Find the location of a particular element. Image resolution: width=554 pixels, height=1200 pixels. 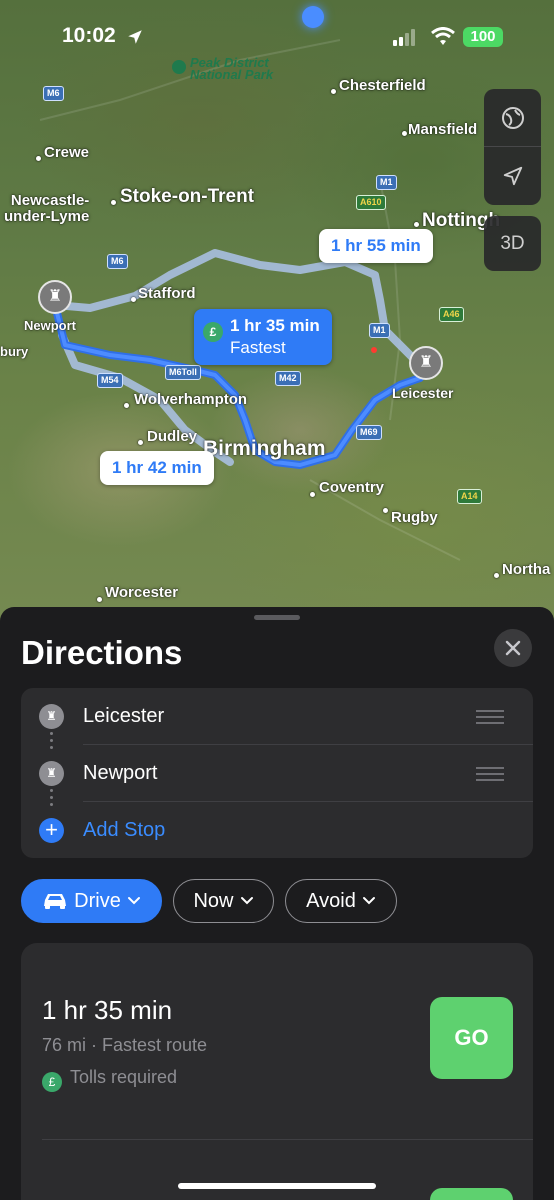

car-icon is located at coordinates (55, 901).